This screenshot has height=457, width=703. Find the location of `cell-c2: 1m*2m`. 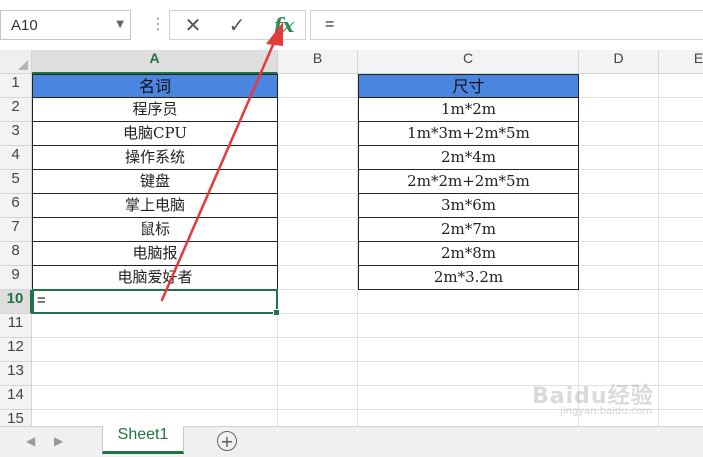

cell-c2: 1m*2m is located at coordinates (468, 110).